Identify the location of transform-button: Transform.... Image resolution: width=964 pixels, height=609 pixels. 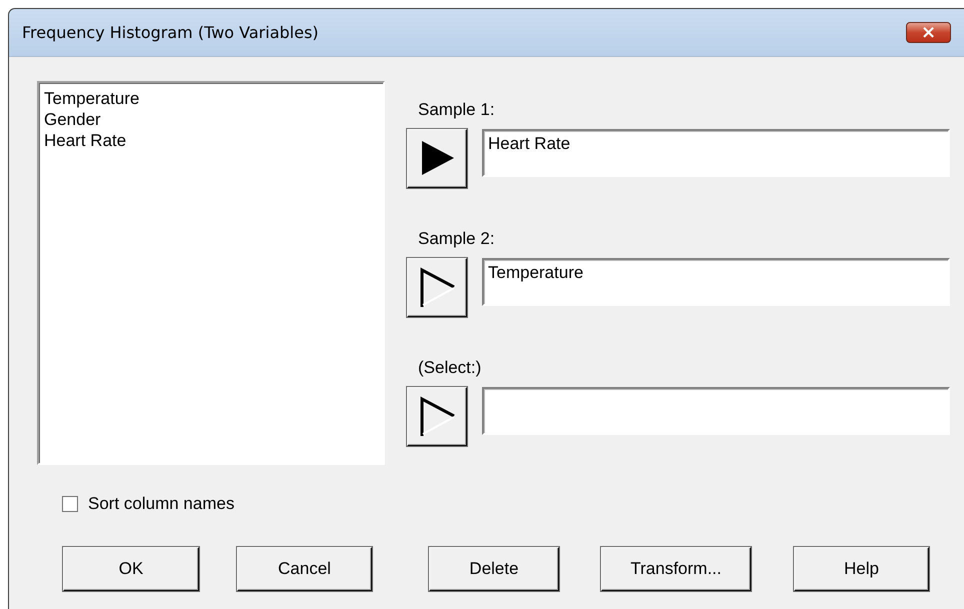
(676, 569).